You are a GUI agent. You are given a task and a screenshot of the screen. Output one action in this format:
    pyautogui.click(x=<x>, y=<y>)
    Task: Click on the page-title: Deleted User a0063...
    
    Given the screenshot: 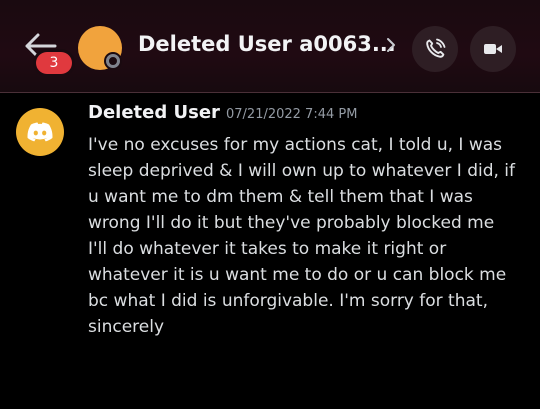 What is the action you would take?
    pyautogui.click(x=267, y=44)
    